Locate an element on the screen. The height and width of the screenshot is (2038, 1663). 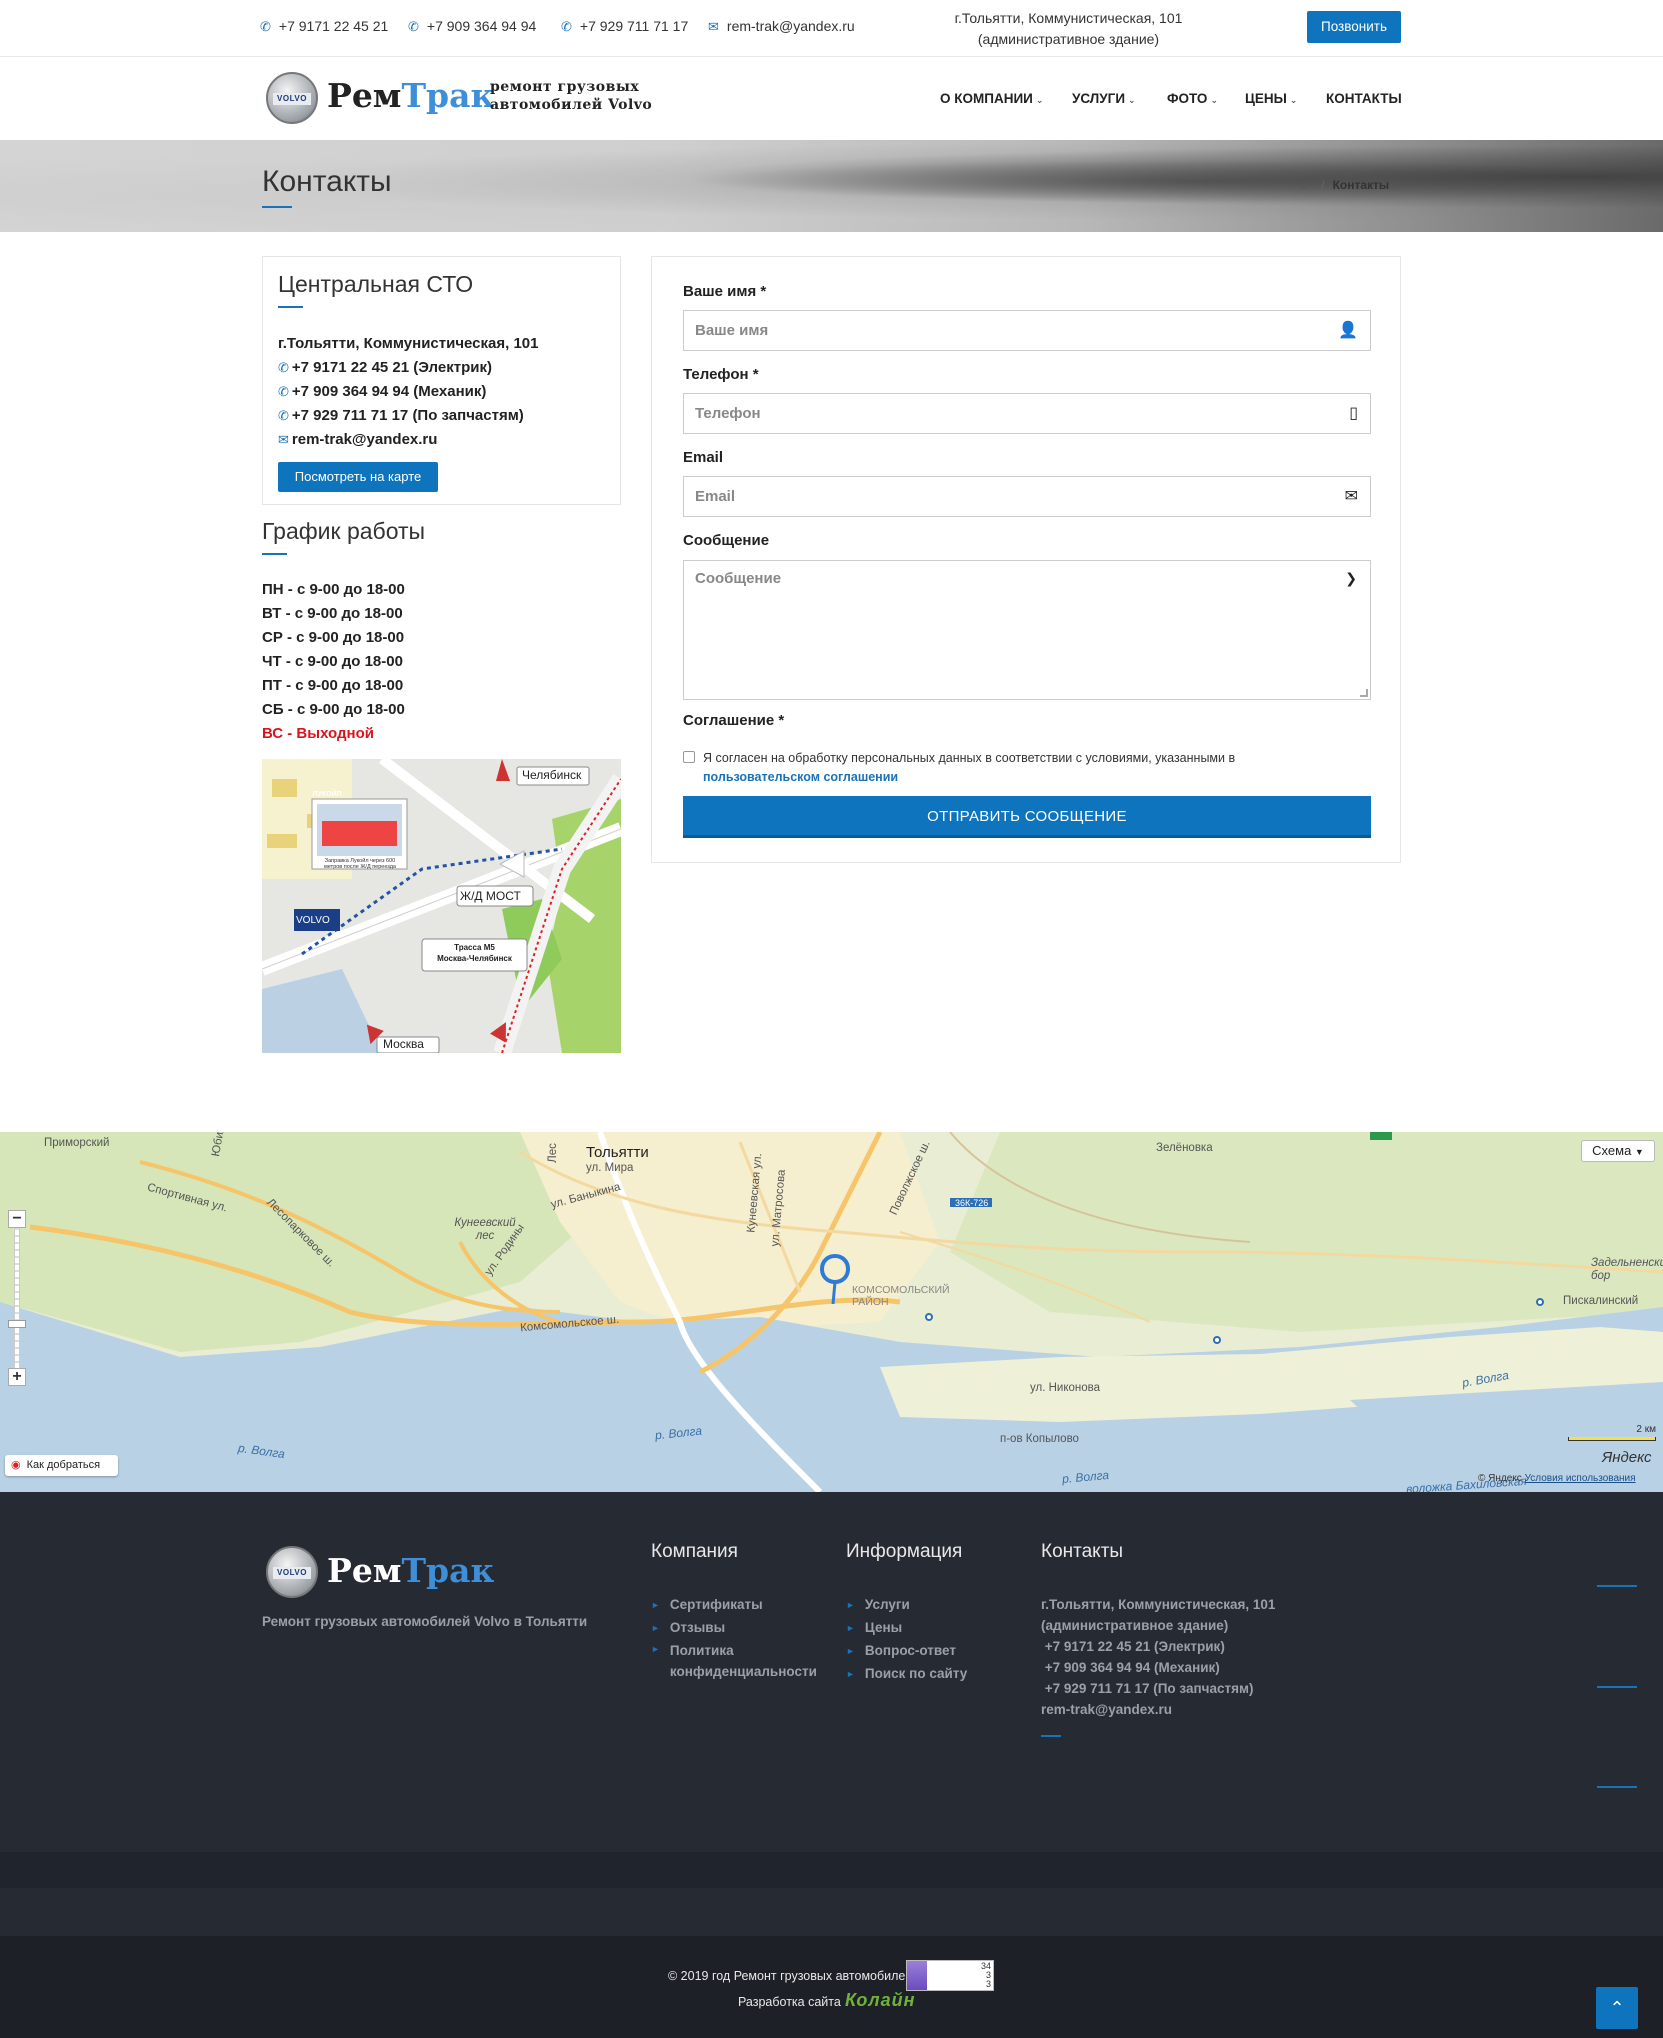
station-phone-3: ✆ +7 929 711 71 17 (По запчастям) is located at coordinates (408, 416).